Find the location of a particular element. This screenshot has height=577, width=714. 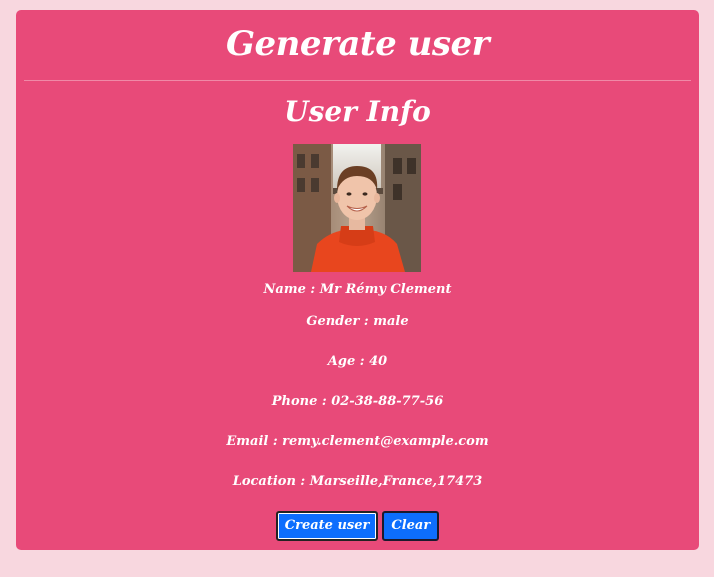

user-avatar is located at coordinates (357, 208).